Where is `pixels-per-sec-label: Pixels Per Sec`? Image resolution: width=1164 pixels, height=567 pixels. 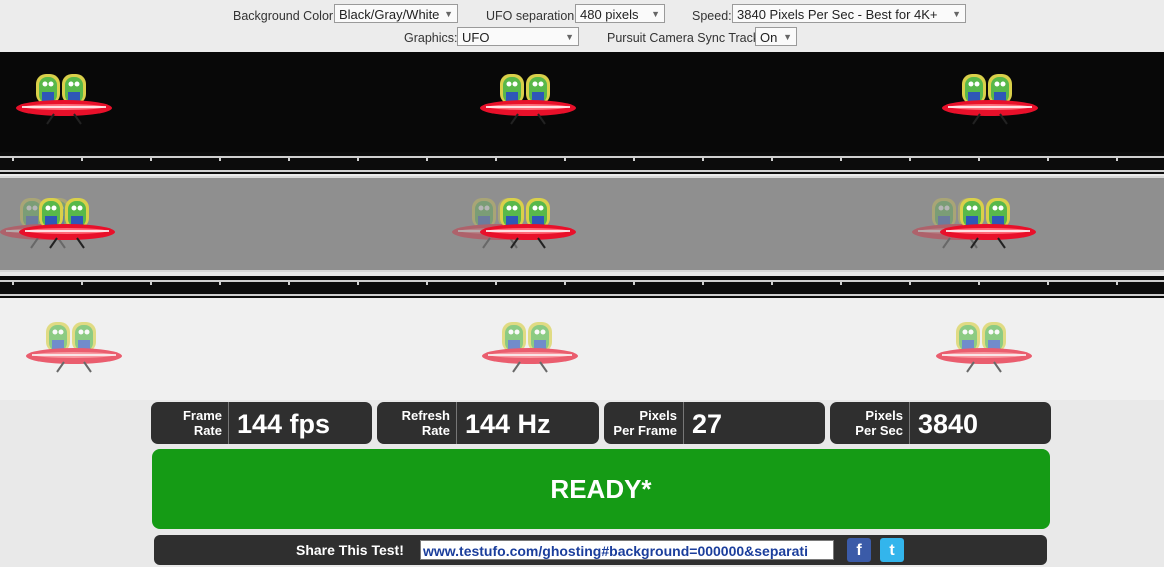
pixels-per-sec-label: Pixels Per Sec is located at coordinates (870, 423).